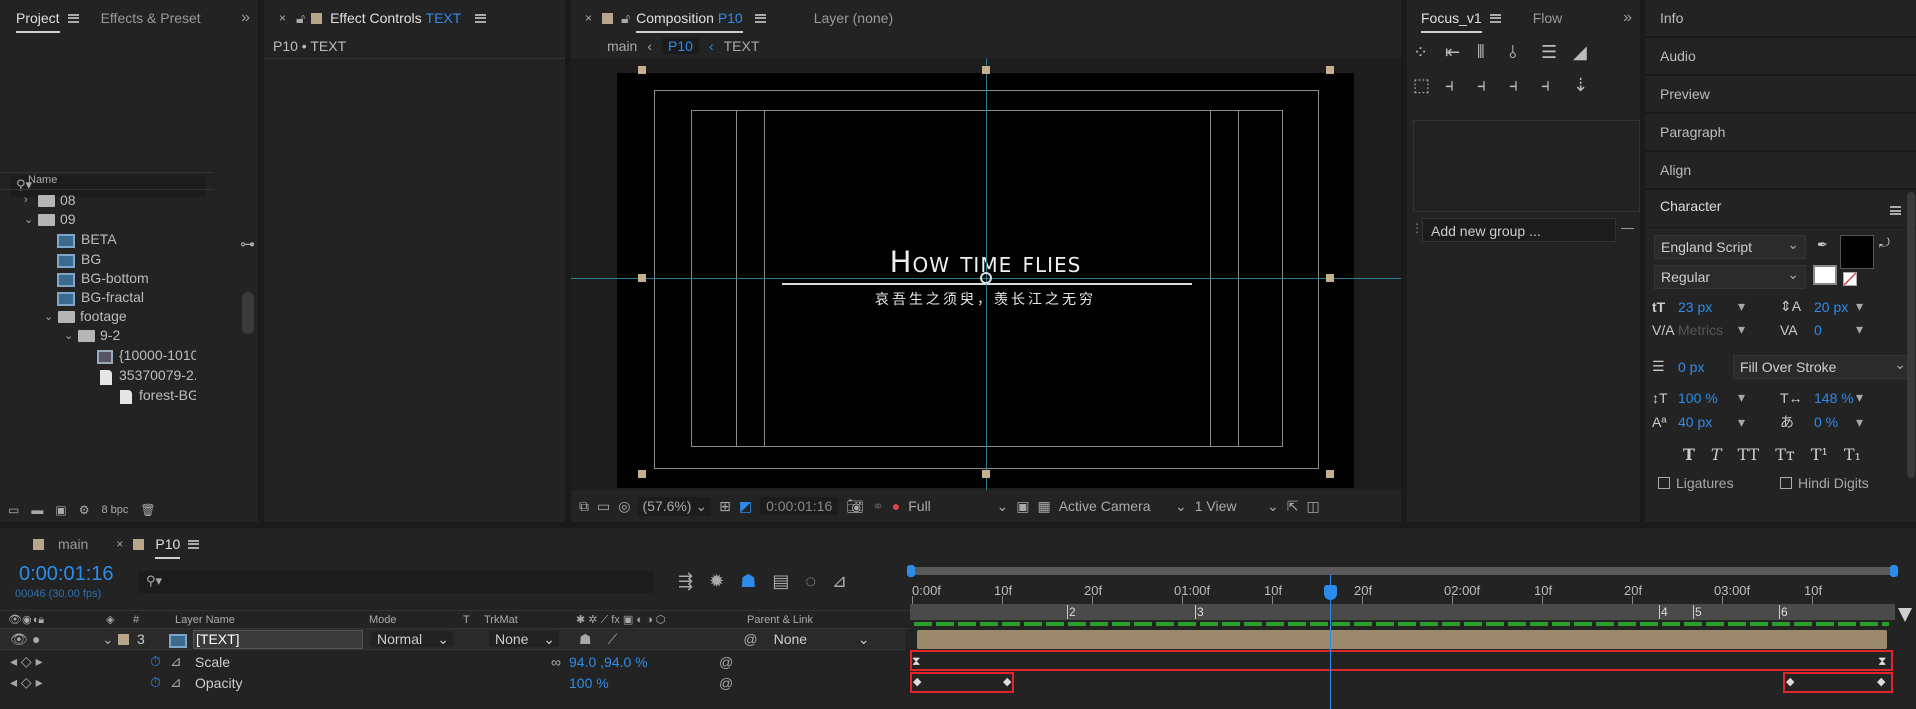 This screenshot has height=709, width=1916. Describe the element at coordinates (248, 313) in the screenshot. I see `project-scrollbar-thumb` at that location.